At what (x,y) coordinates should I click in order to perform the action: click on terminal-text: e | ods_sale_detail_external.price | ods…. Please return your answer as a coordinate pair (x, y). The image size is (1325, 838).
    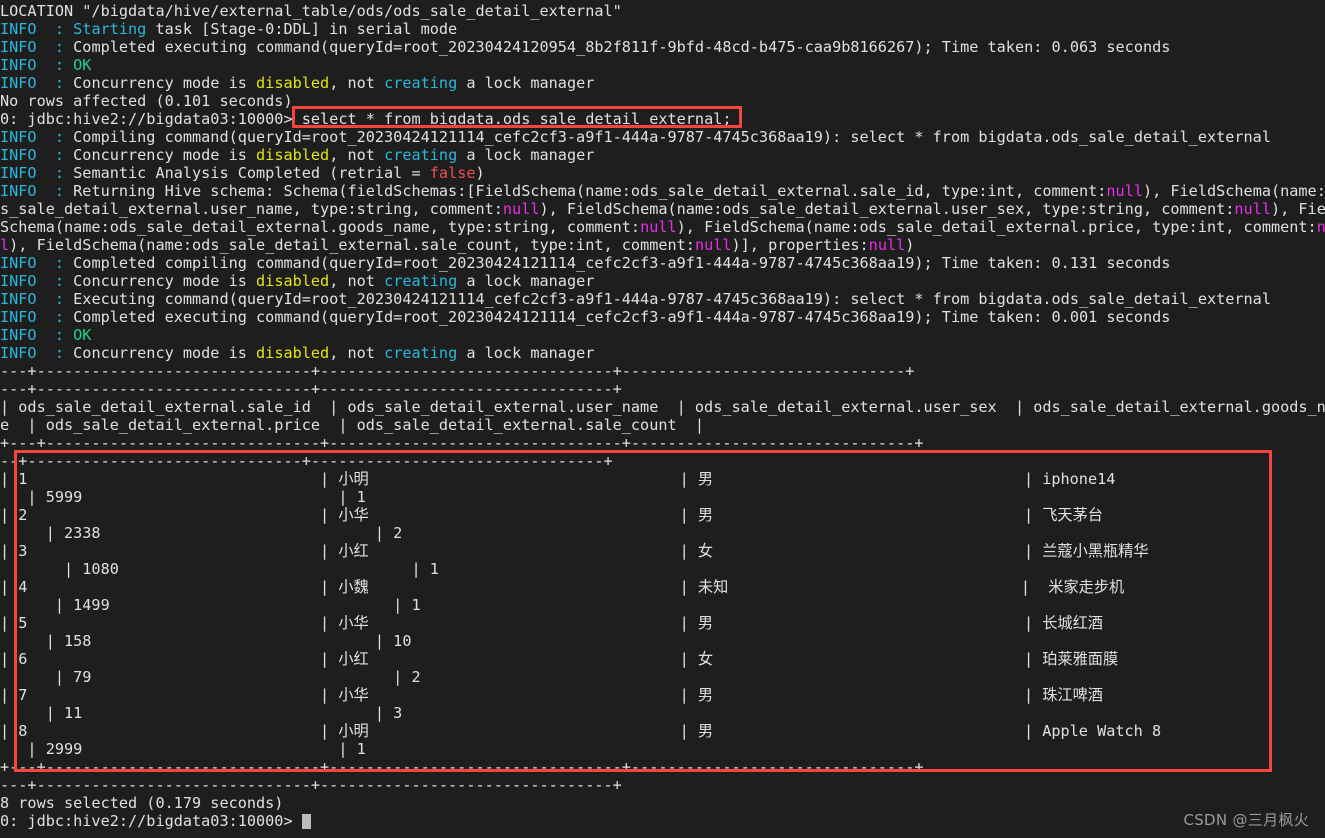
    Looking at the image, I should click on (352, 425).